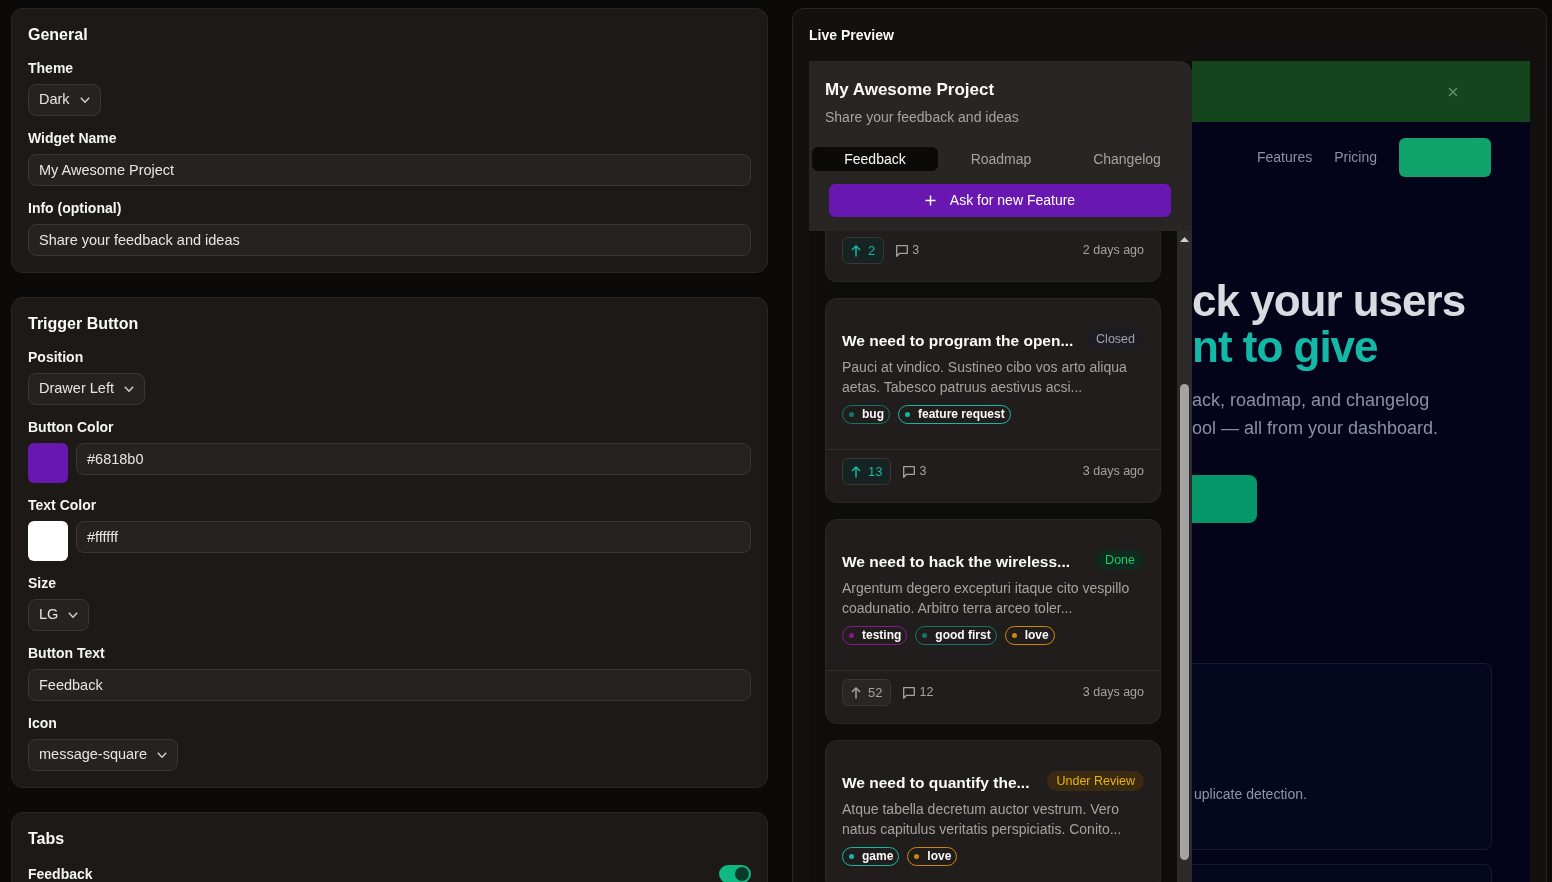 The height and width of the screenshot is (882, 1552). Describe the element at coordinates (1284, 157) in the screenshot. I see `nav-link: Features` at that location.